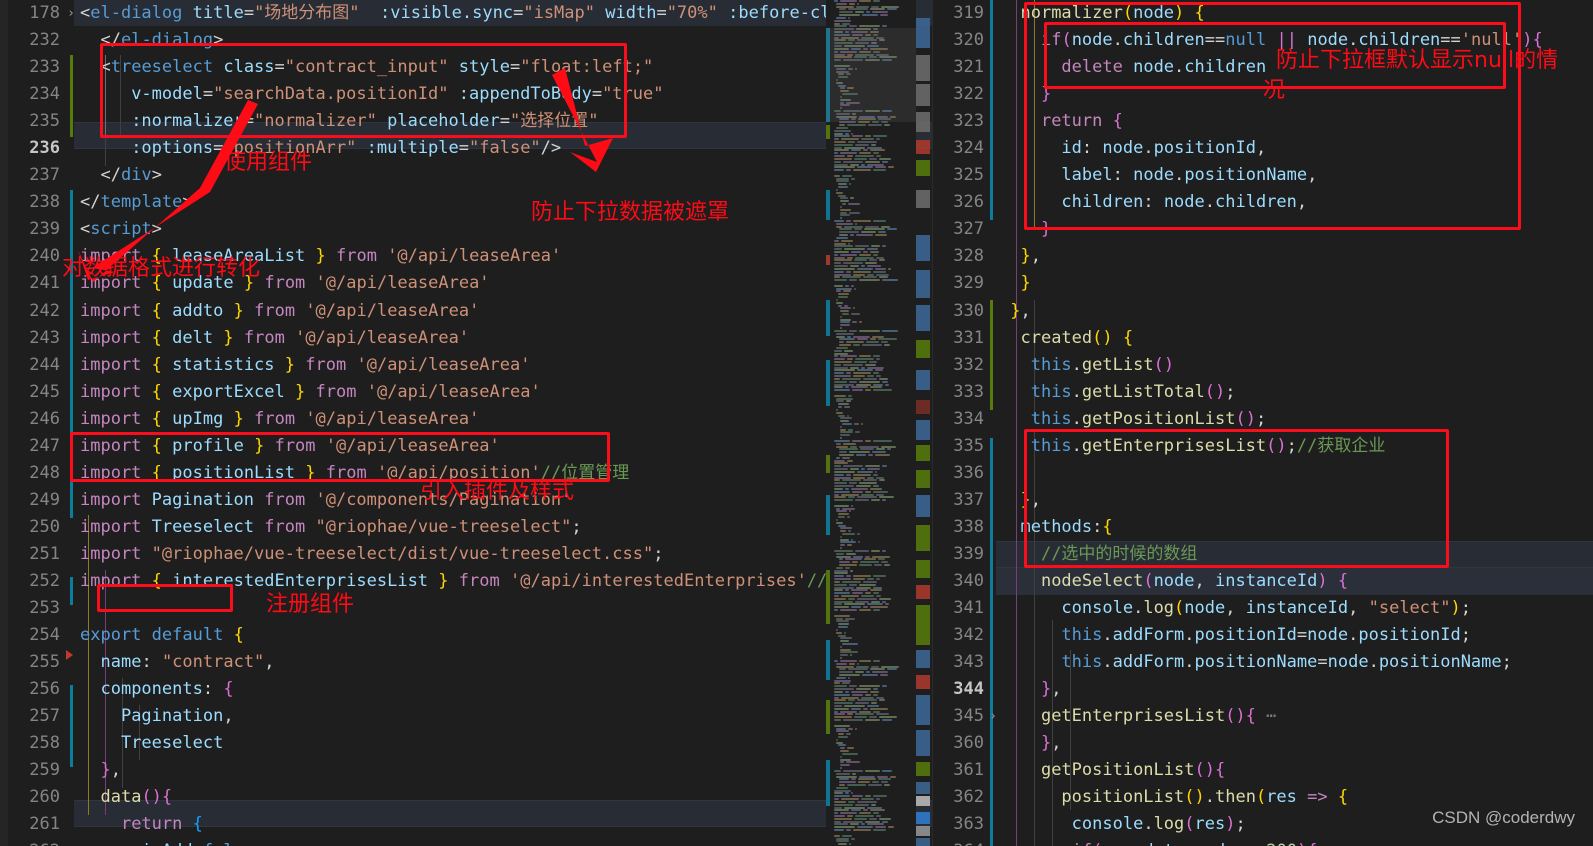 The image size is (1593, 846). I want to click on code-line: getPositionList(){, so click(1271, 770).